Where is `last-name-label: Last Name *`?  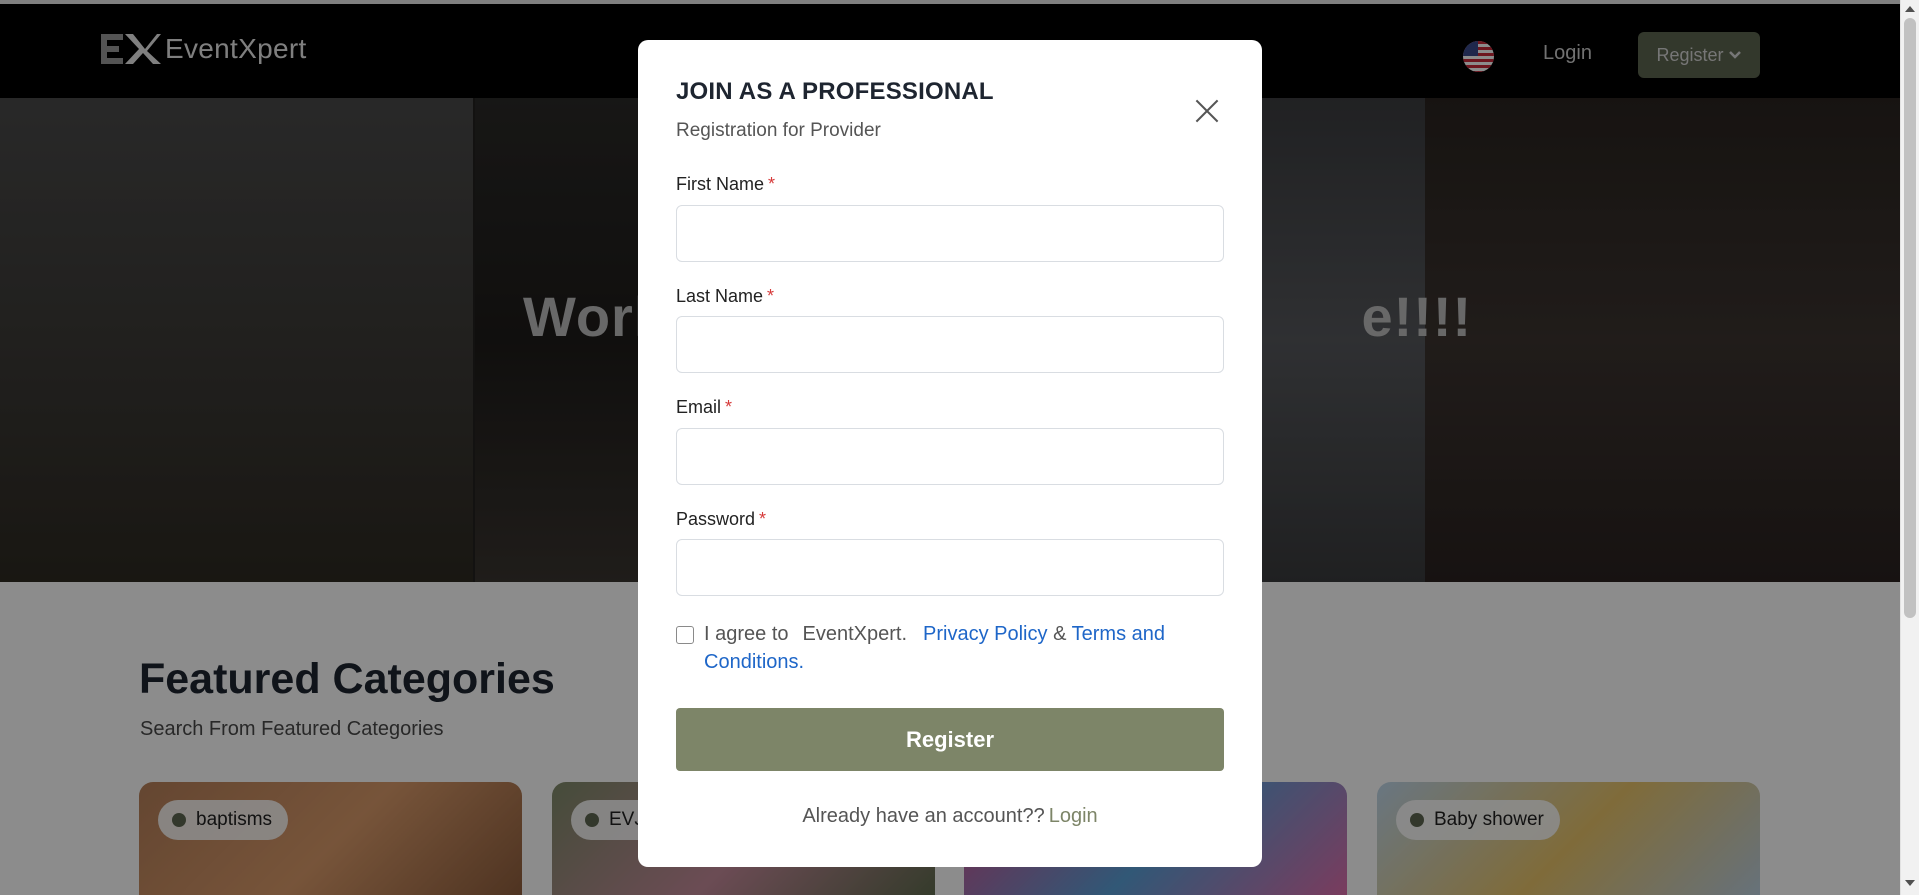 last-name-label: Last Name * is located at coordinates (725, 296).